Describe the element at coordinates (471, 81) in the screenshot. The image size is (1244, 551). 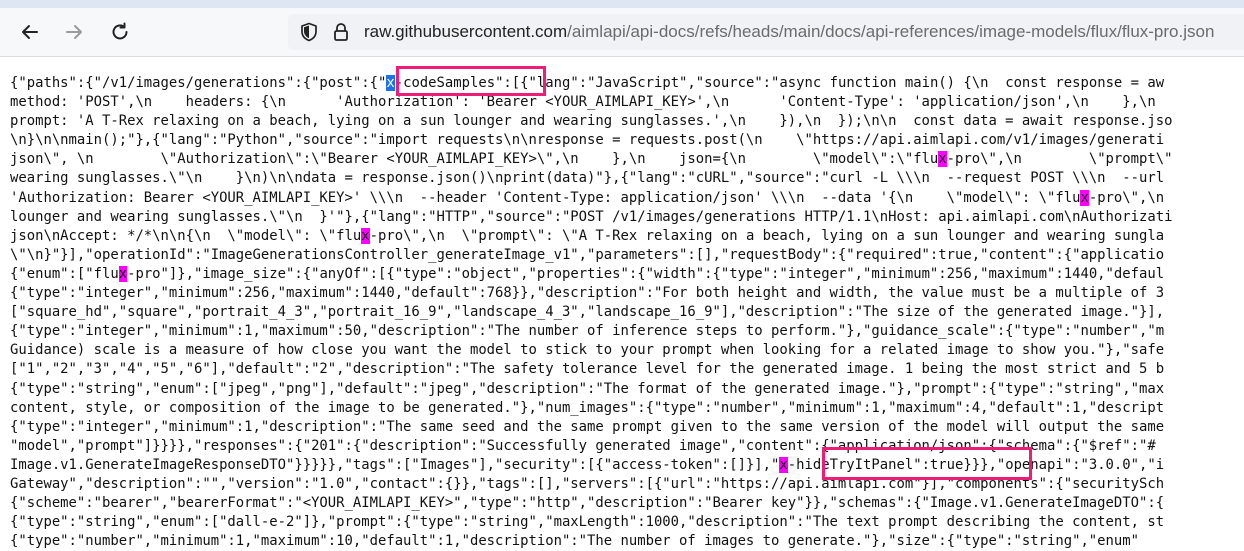
I see `annotation-box-codesamples` at that location.